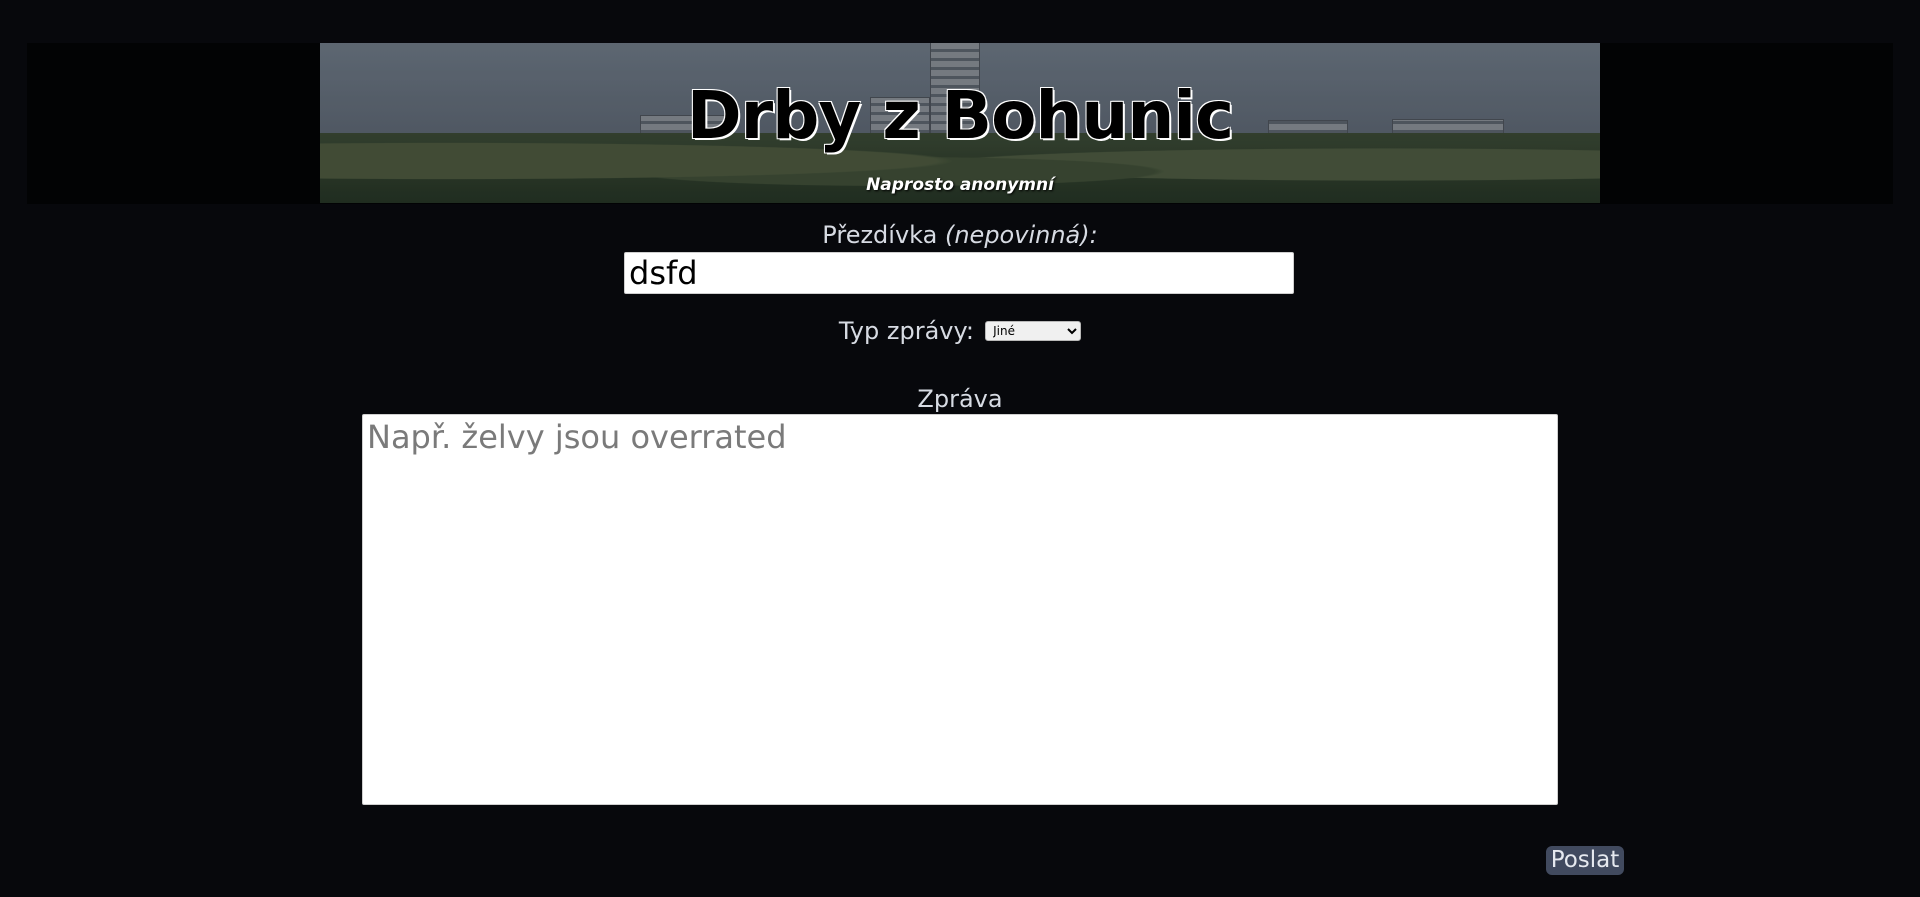 The height and width of the screenshot is (897, 1920). Describe the element at coordinates (1033, 331) in the screenshot. I see `message-type-select: Jiné` at that location.